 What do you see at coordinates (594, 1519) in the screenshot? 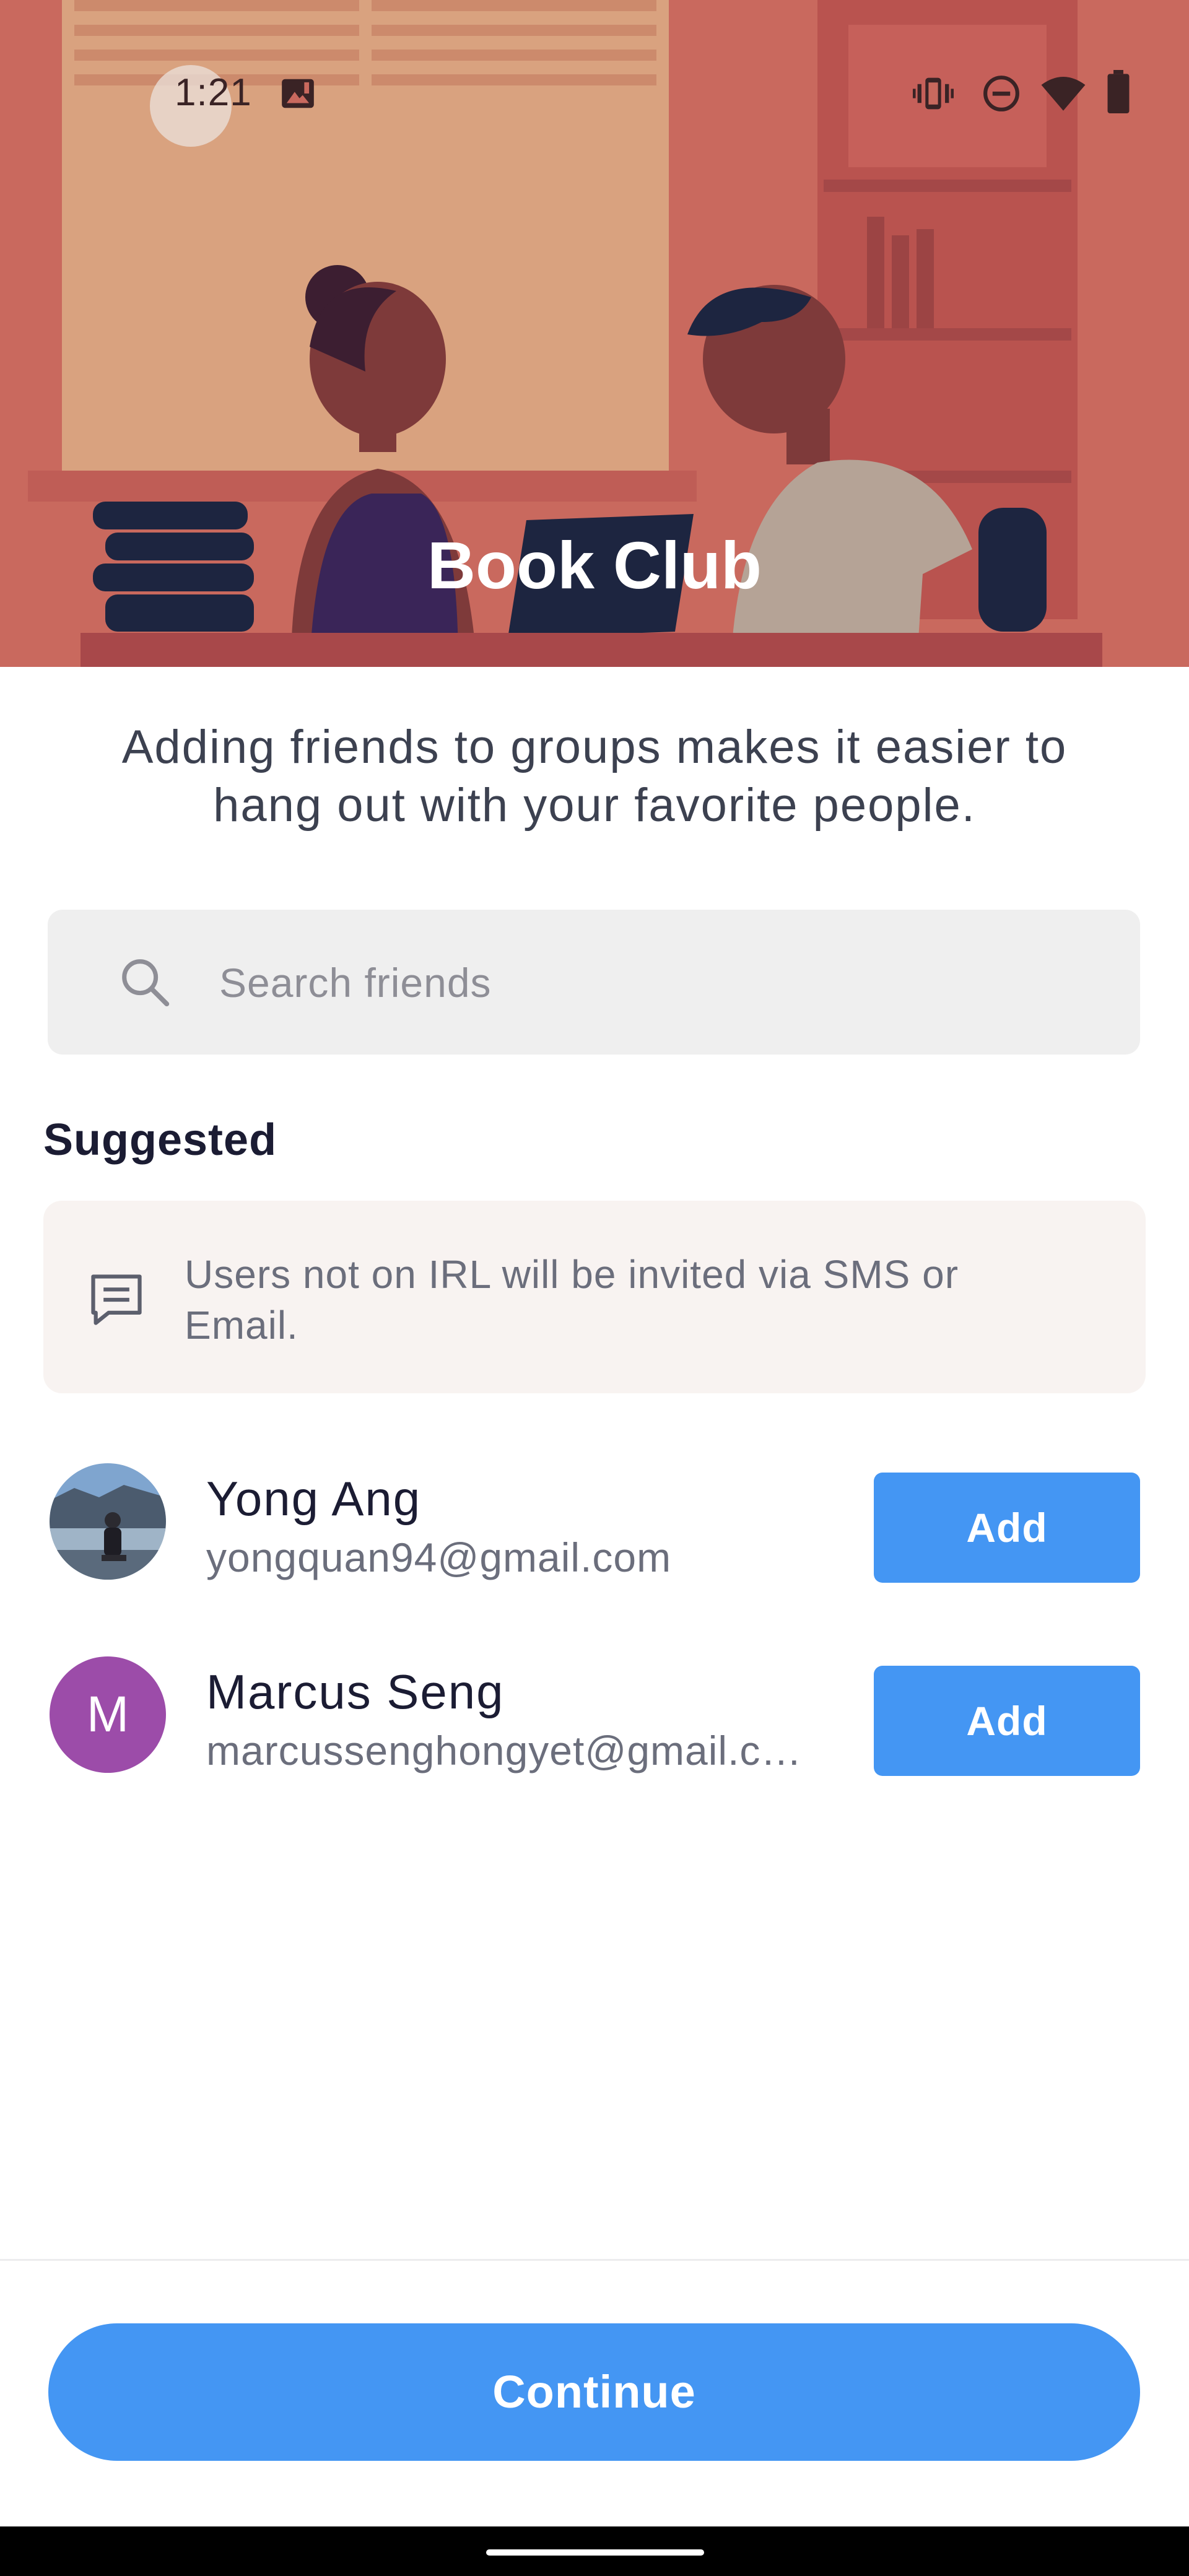
I see `contact-row: Yong Ang yongquan94@gmail.com Add` at bounding box center [594, 1519].